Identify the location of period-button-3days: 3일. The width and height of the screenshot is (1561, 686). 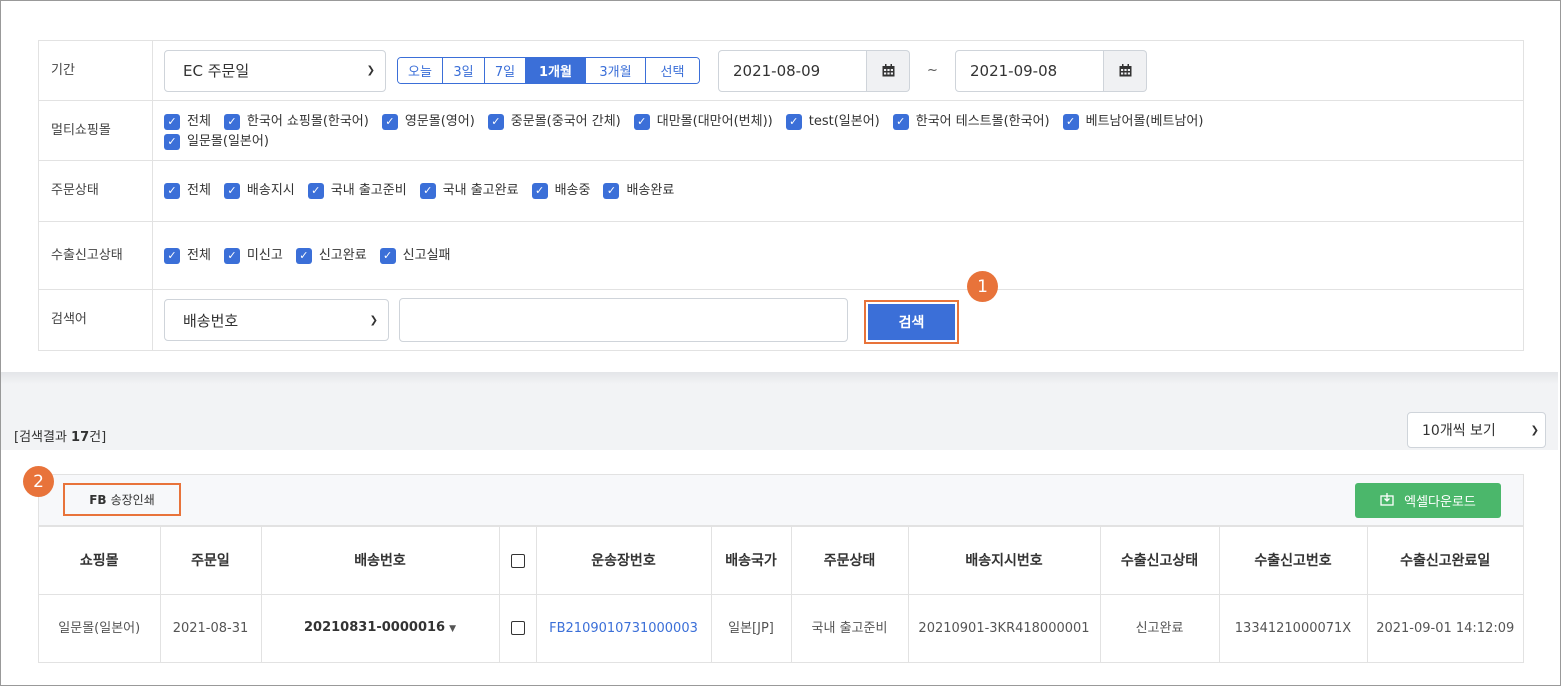
(464, 70).